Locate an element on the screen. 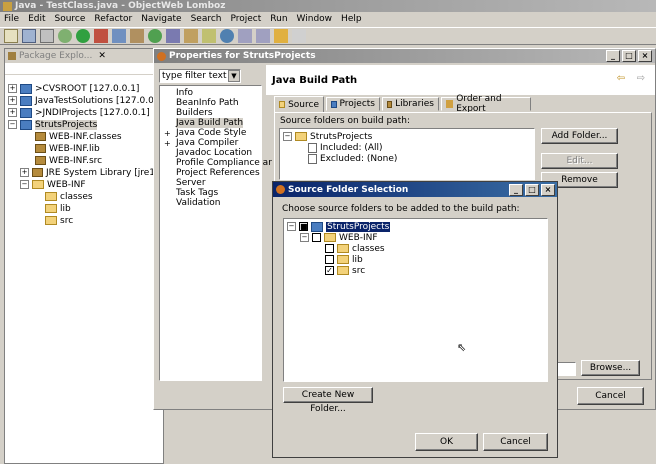  tree-item: − StrutsProjects is located at coordinates (327, 136).